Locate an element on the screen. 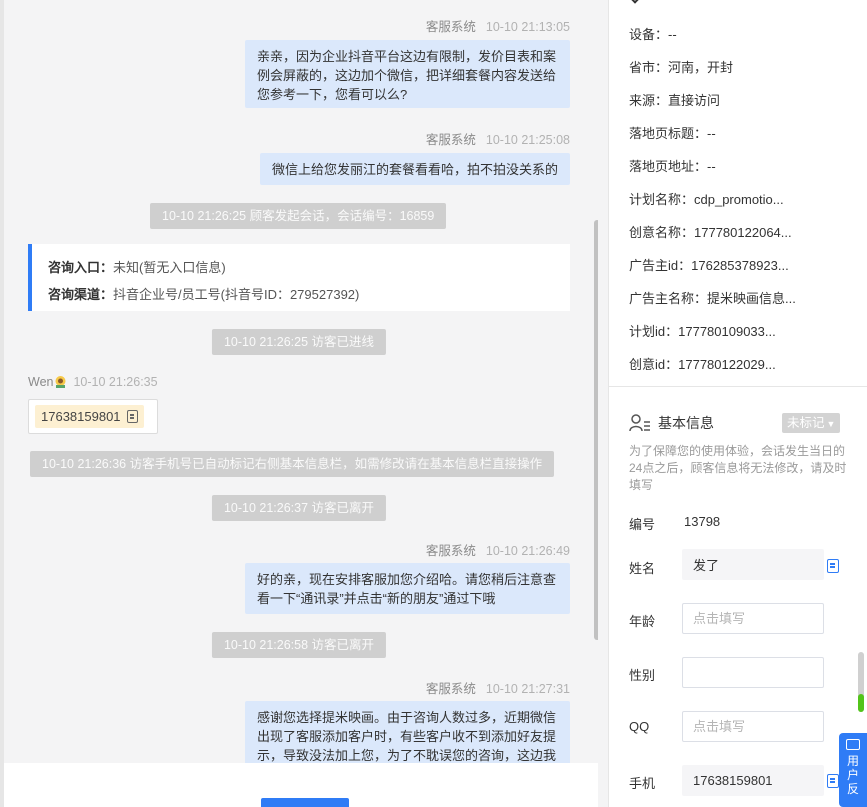 Image resolution: width=867 pixels, height=807 pixels. consult-entry-label: 咨询入口： is located at coordinates (81, 267).